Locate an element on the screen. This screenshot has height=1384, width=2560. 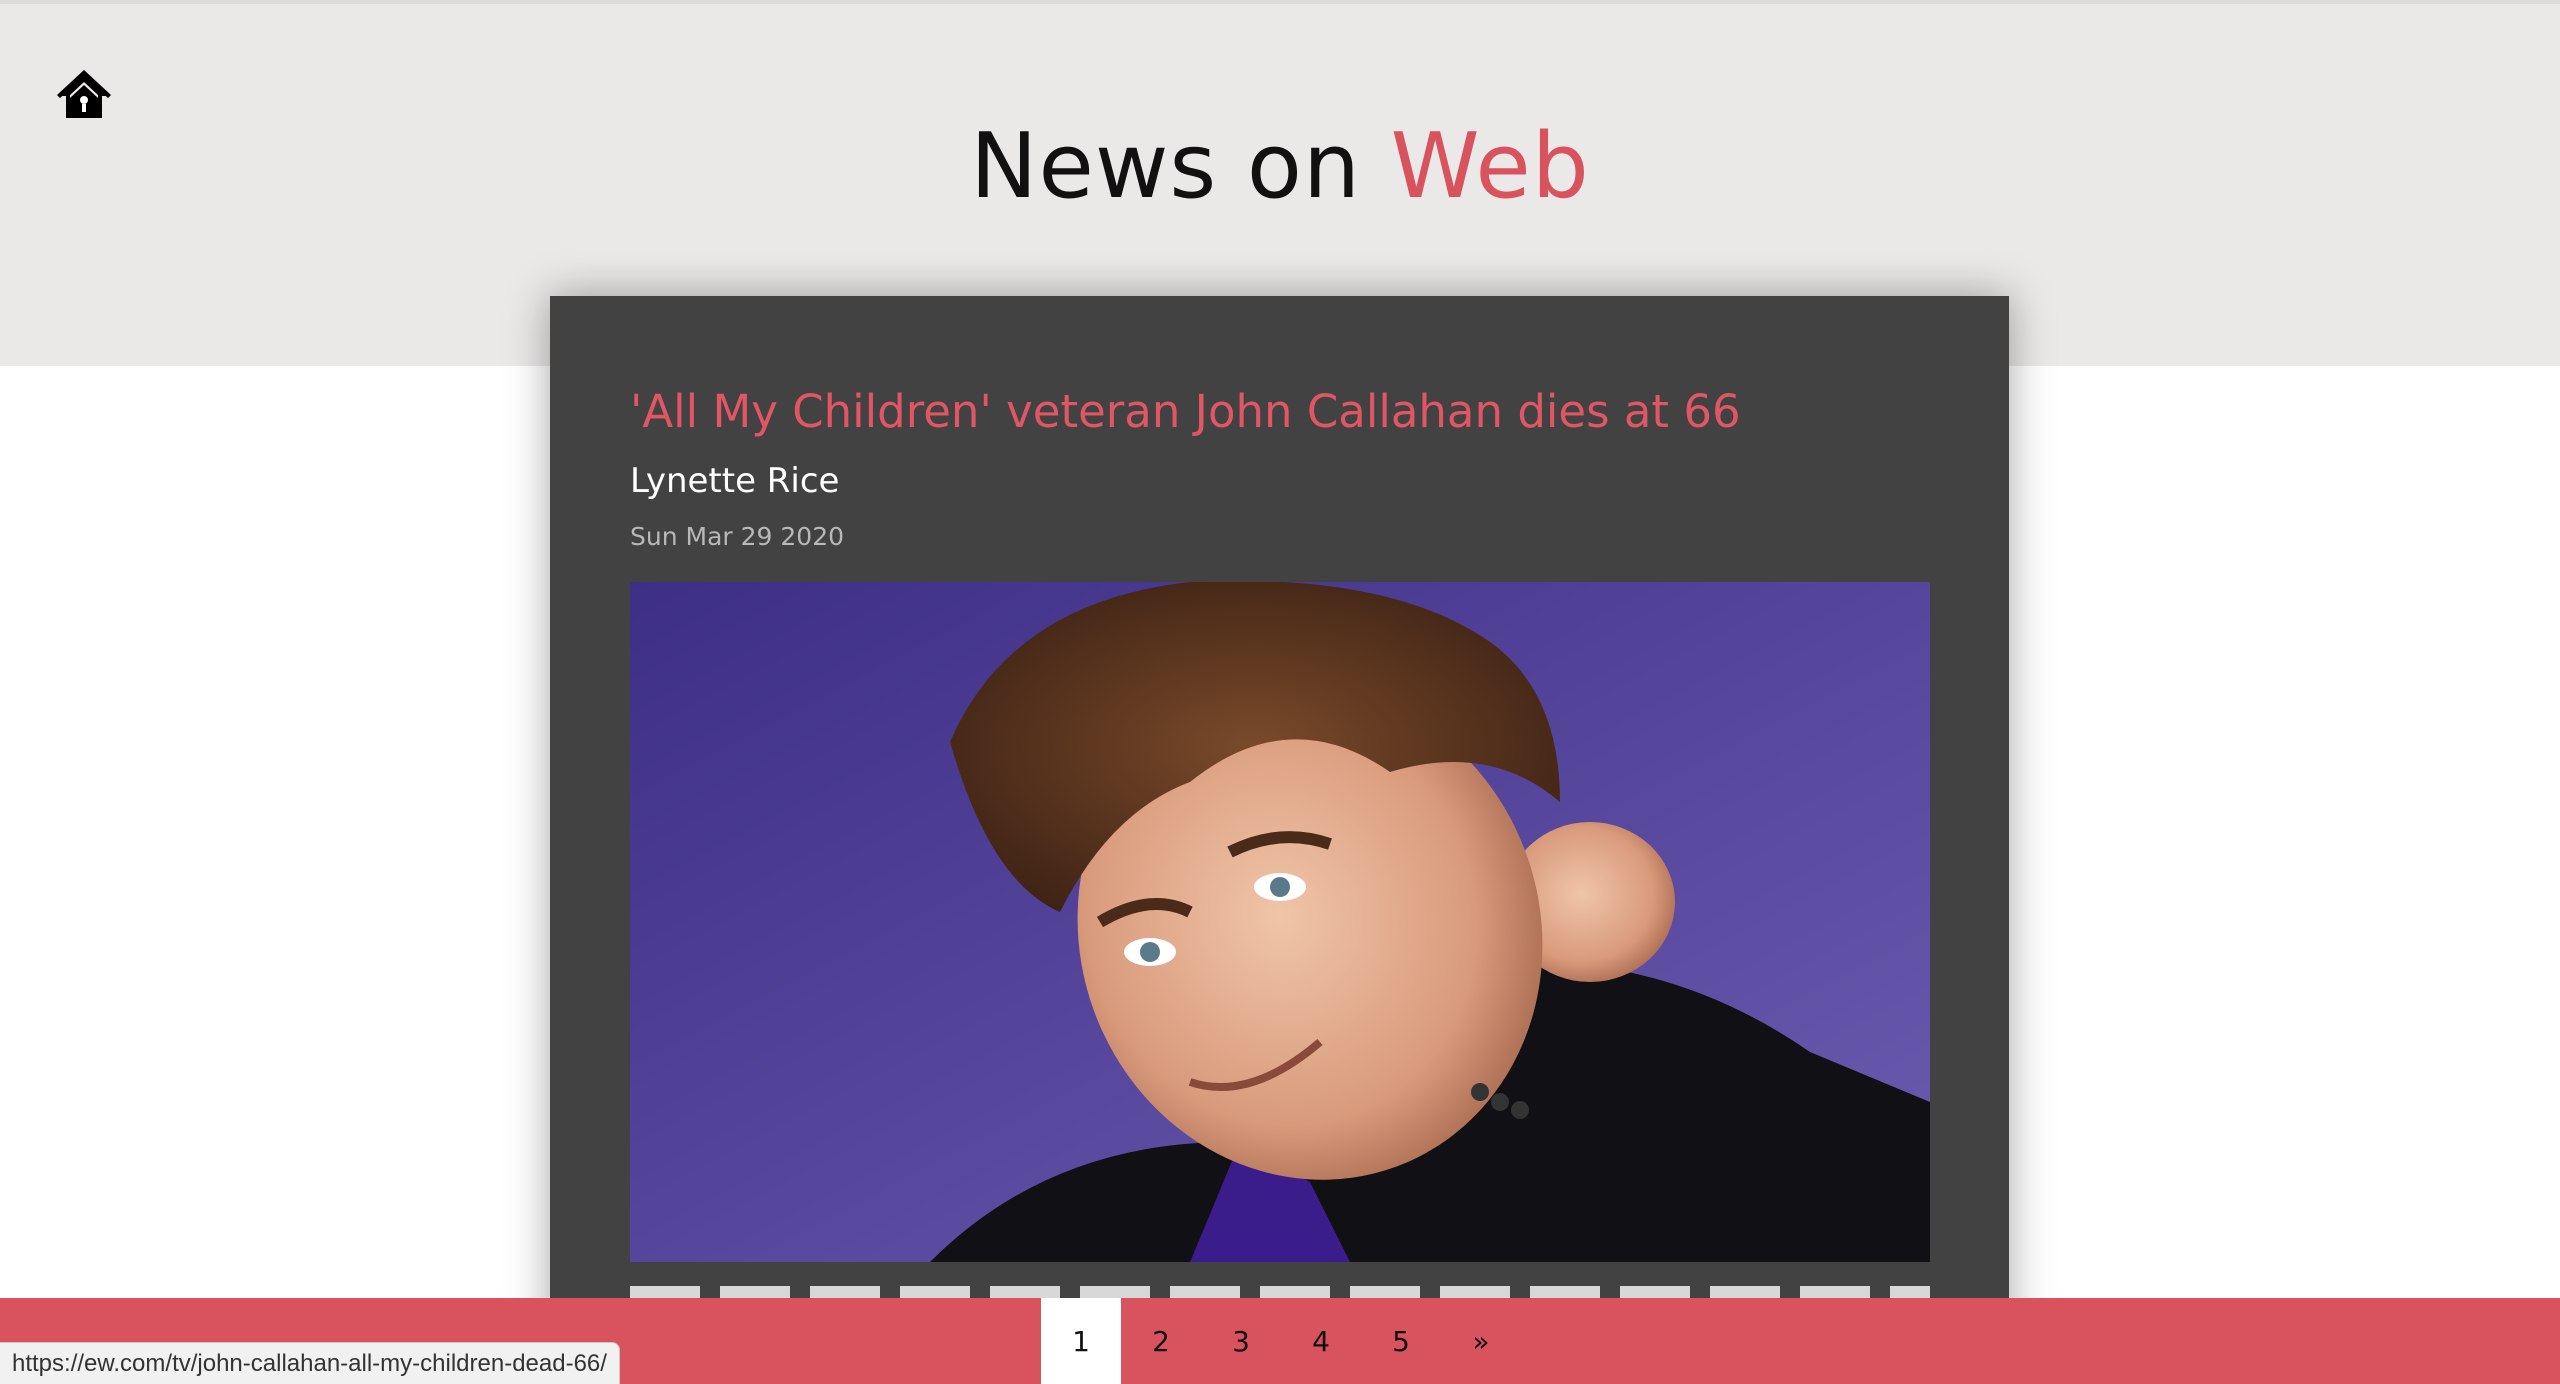
page-link-5: 5 is located at coordinates (1401, 1341).